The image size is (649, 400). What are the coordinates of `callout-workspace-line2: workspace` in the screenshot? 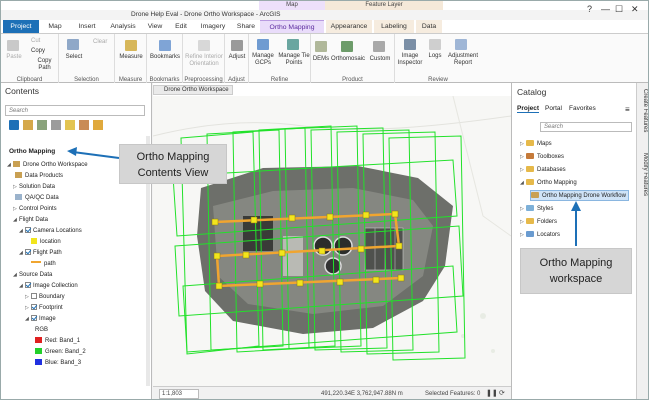 It's located at (576, 279).